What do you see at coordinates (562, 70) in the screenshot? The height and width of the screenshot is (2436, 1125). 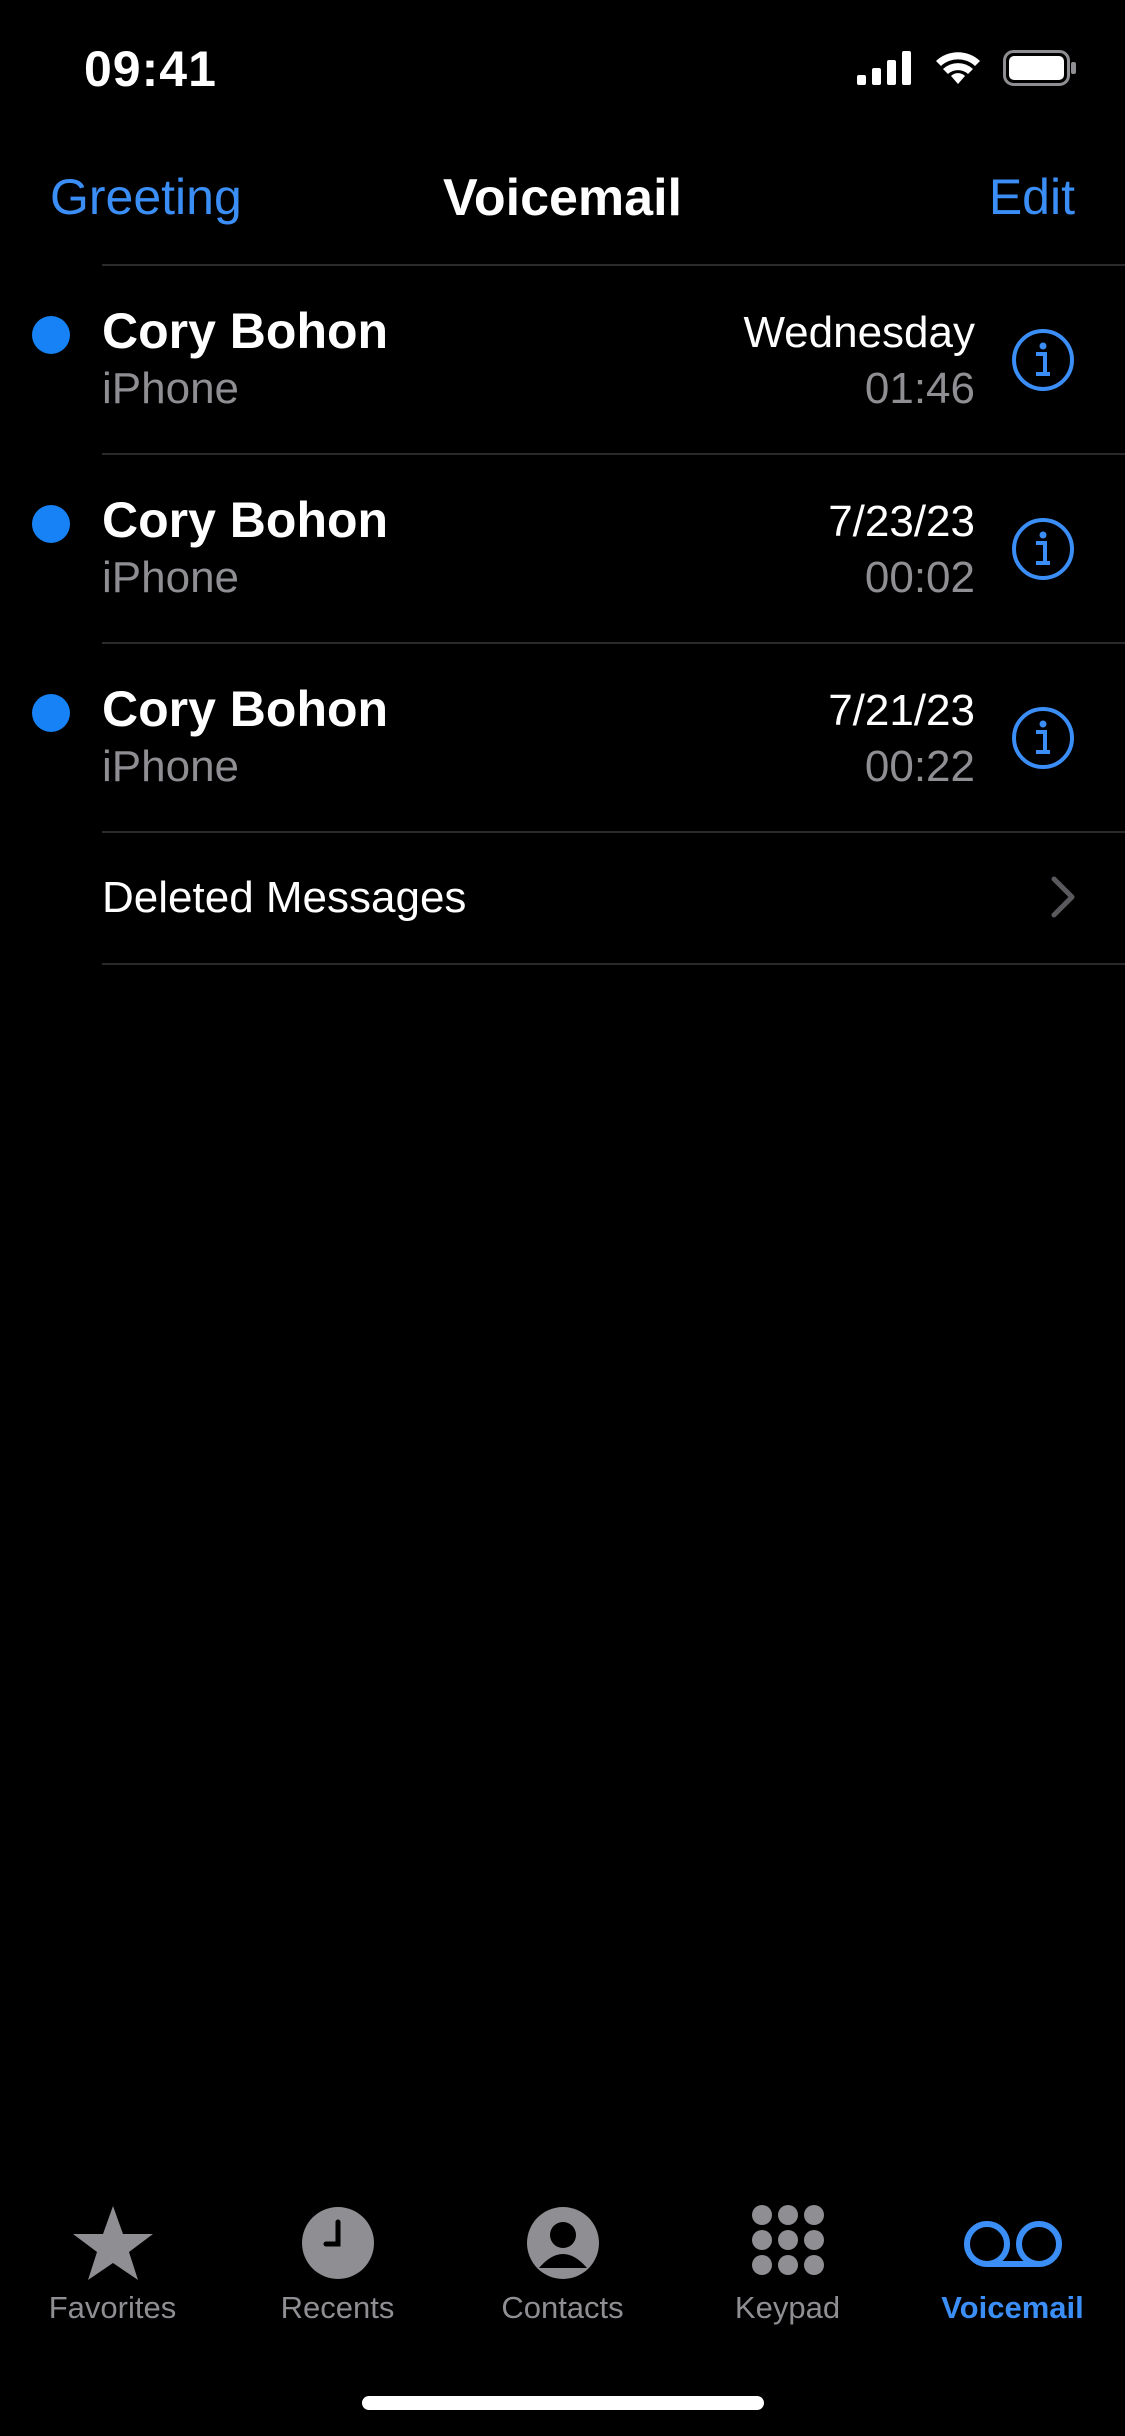 I see `status-bar: 09:41` at bounding box center [562, 70].